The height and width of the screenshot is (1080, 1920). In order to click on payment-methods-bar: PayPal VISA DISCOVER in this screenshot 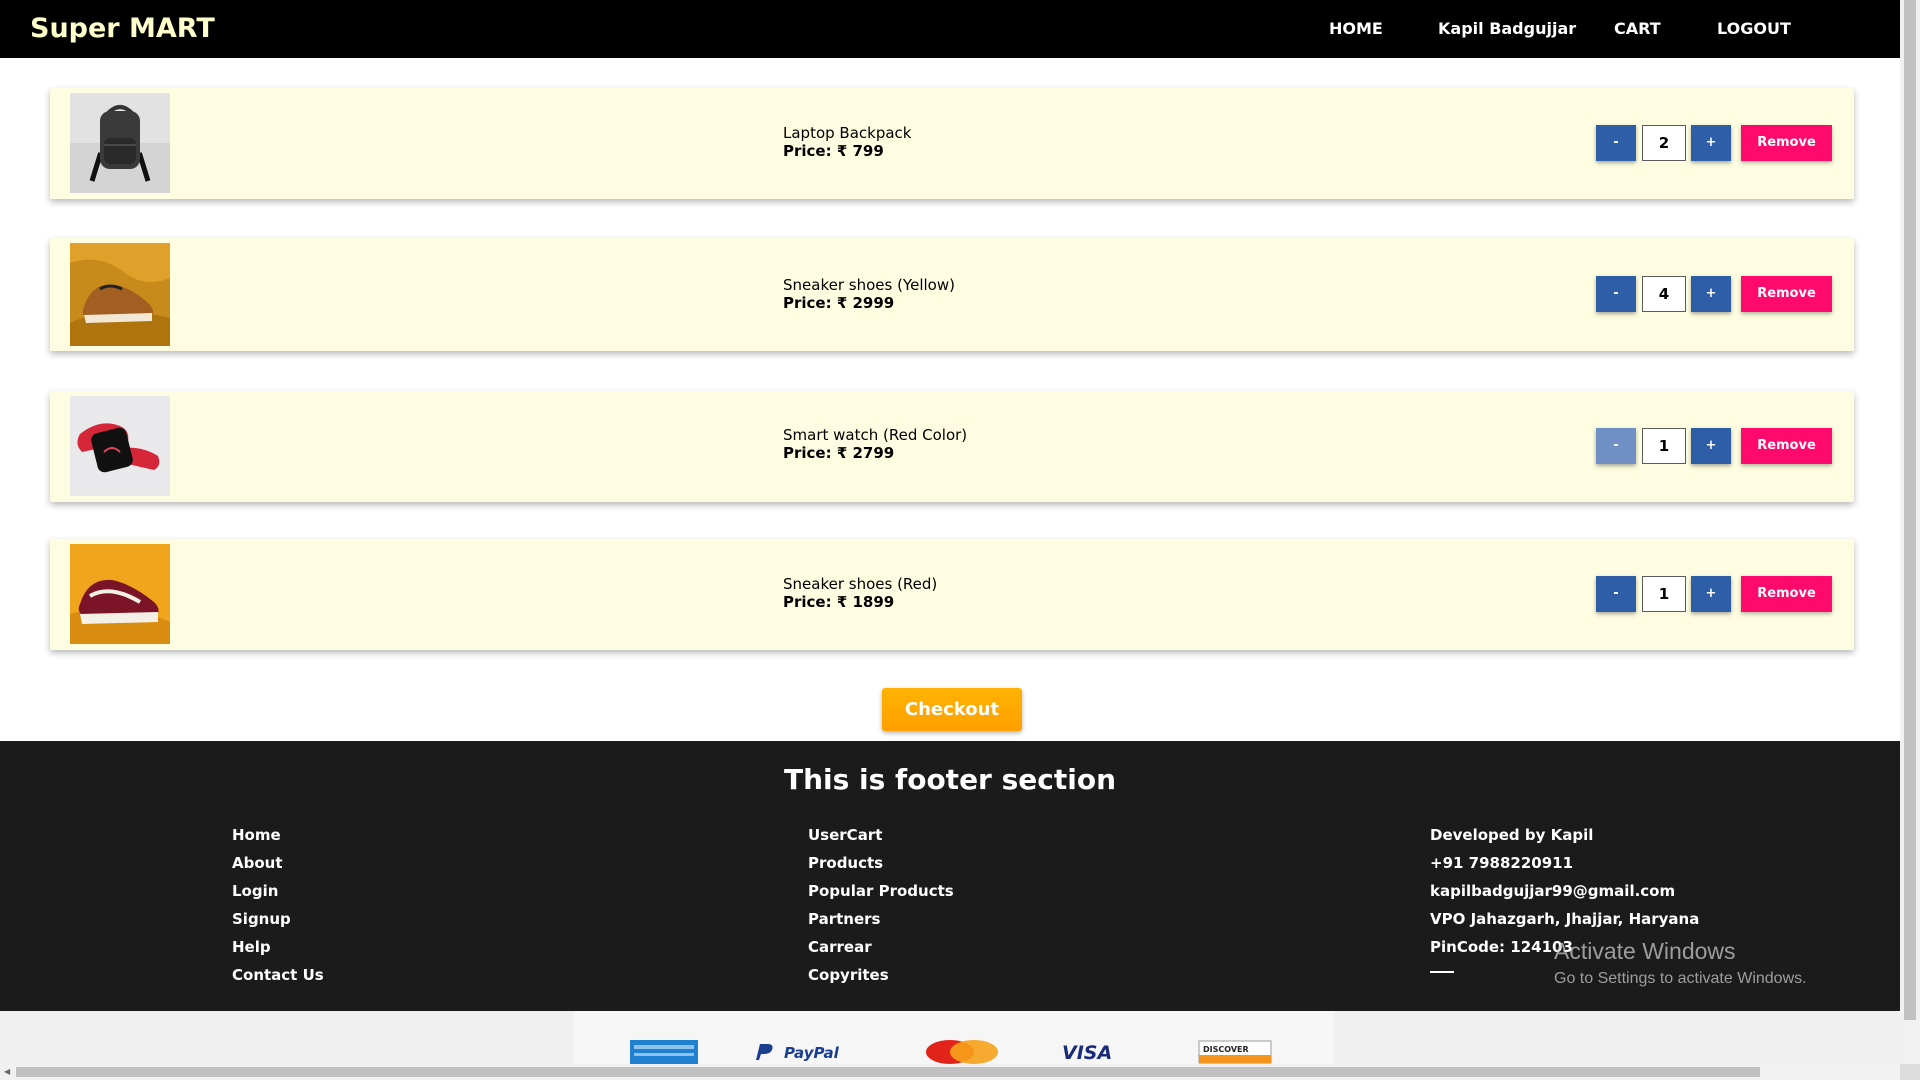, I will do `click(950, 1037)`.